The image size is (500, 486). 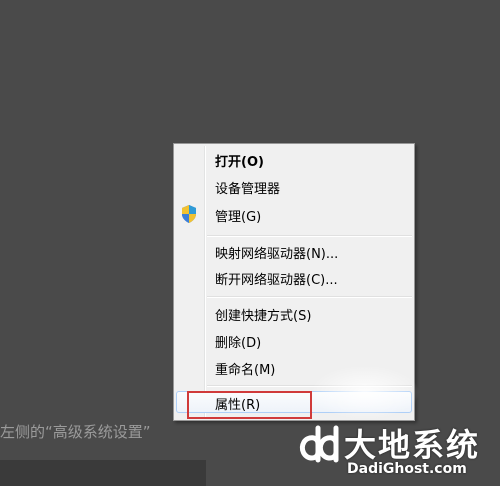 I want to click on bright-glow-overlay, so click(x=365, y=392).